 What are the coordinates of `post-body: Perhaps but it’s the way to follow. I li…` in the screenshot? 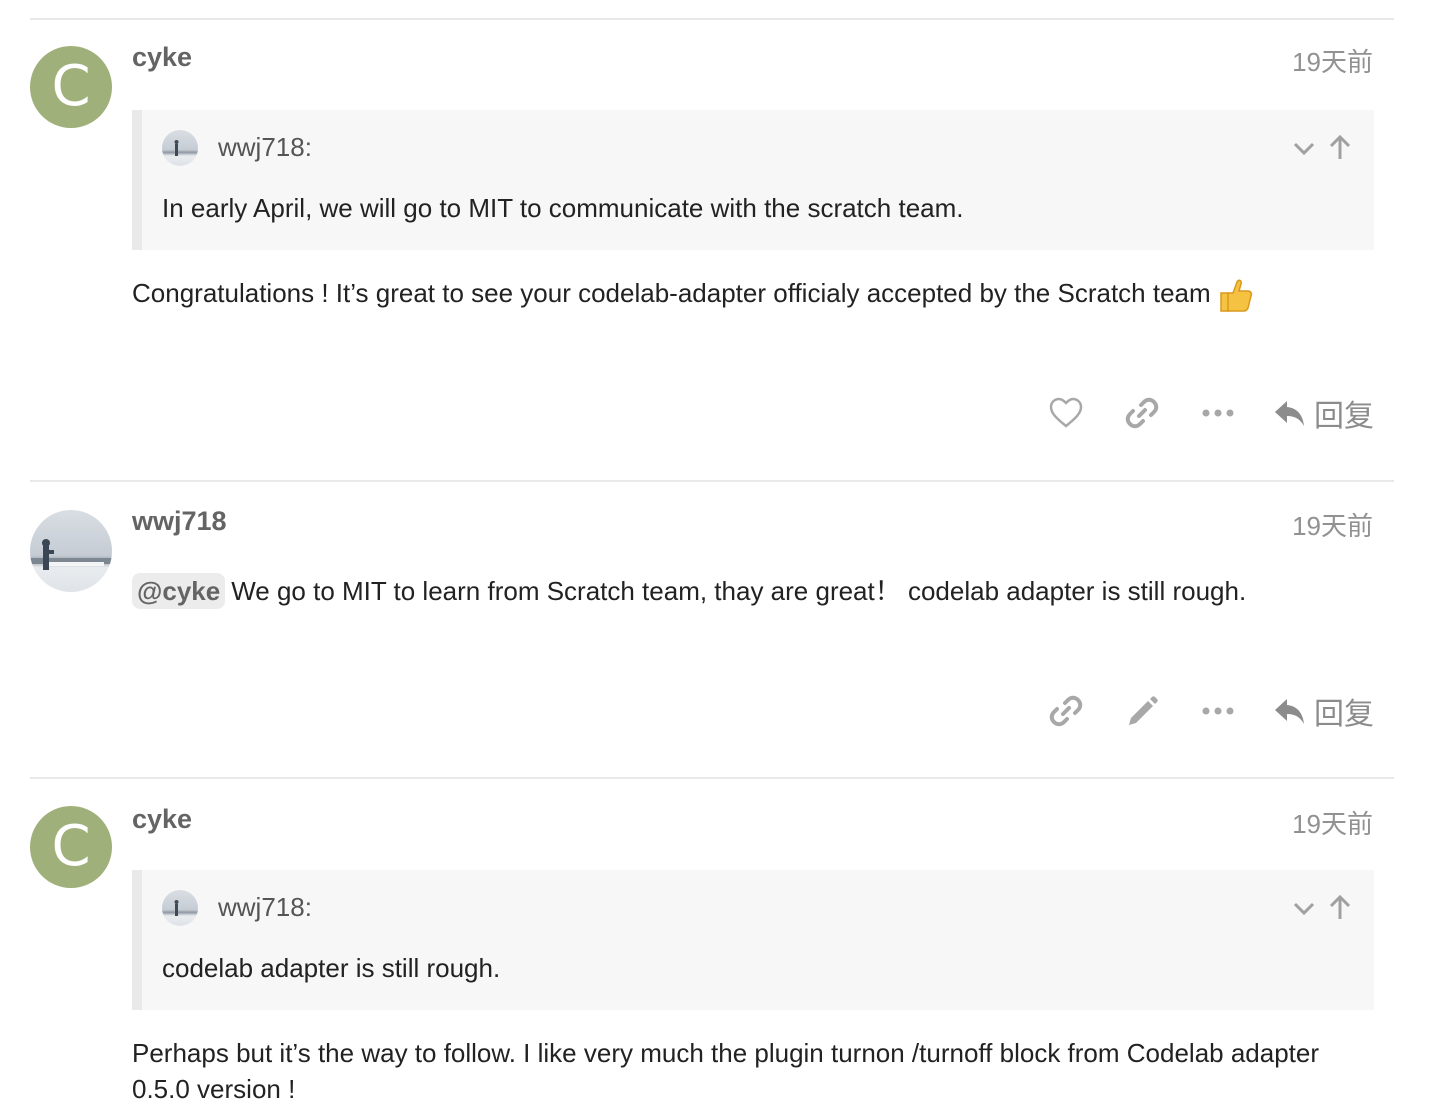 It's located at (725, 1071).